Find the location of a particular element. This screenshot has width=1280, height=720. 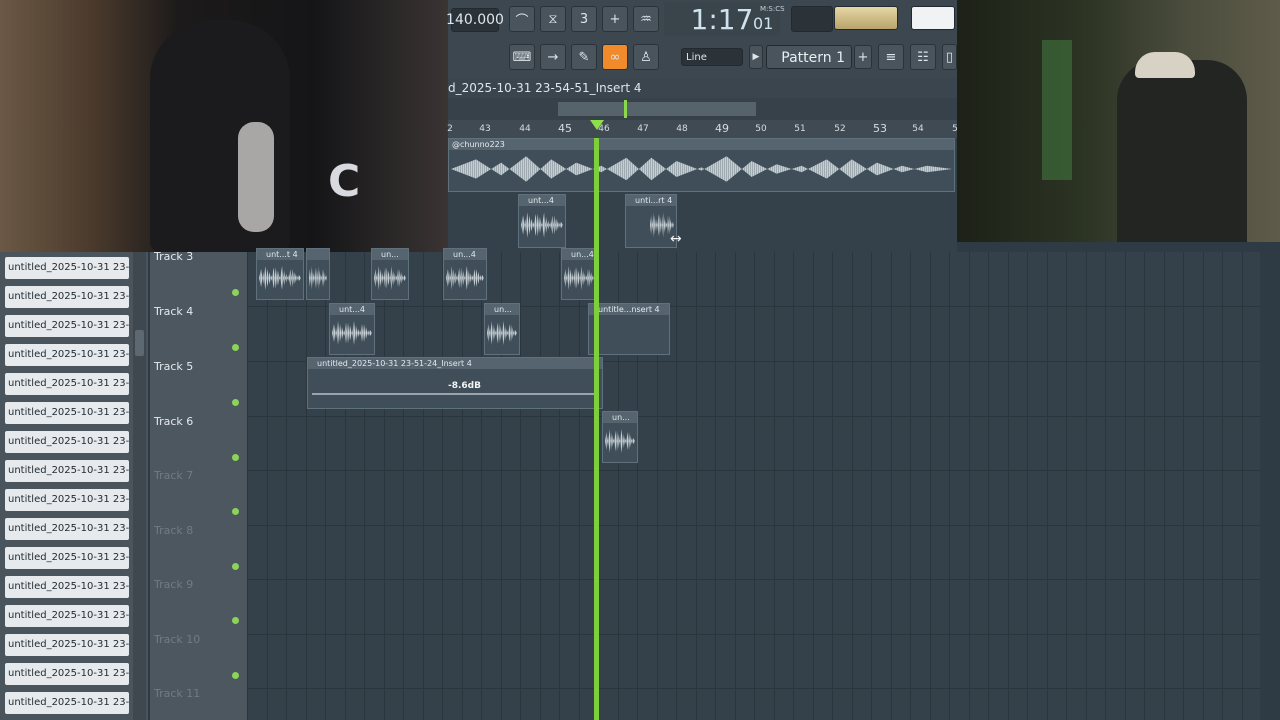

step-edit-icon: + is located at coordinates (615, 19).